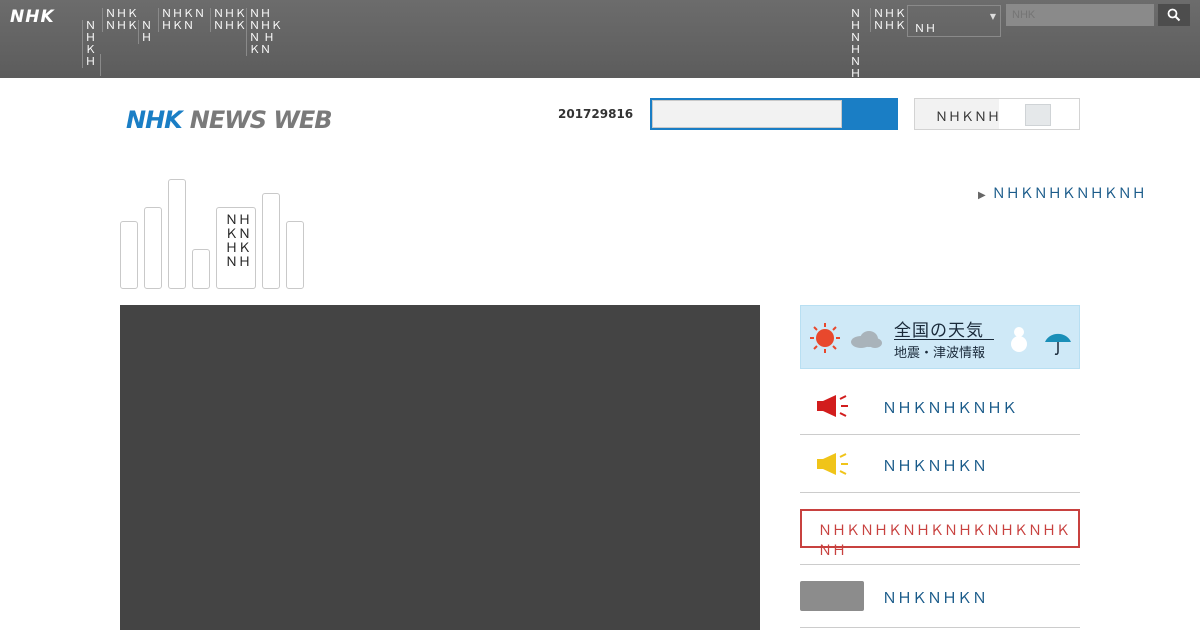 This screenshot has height=630, width=1200. I want to click on region-select: ＮＨ ▼, so click(954, 21).